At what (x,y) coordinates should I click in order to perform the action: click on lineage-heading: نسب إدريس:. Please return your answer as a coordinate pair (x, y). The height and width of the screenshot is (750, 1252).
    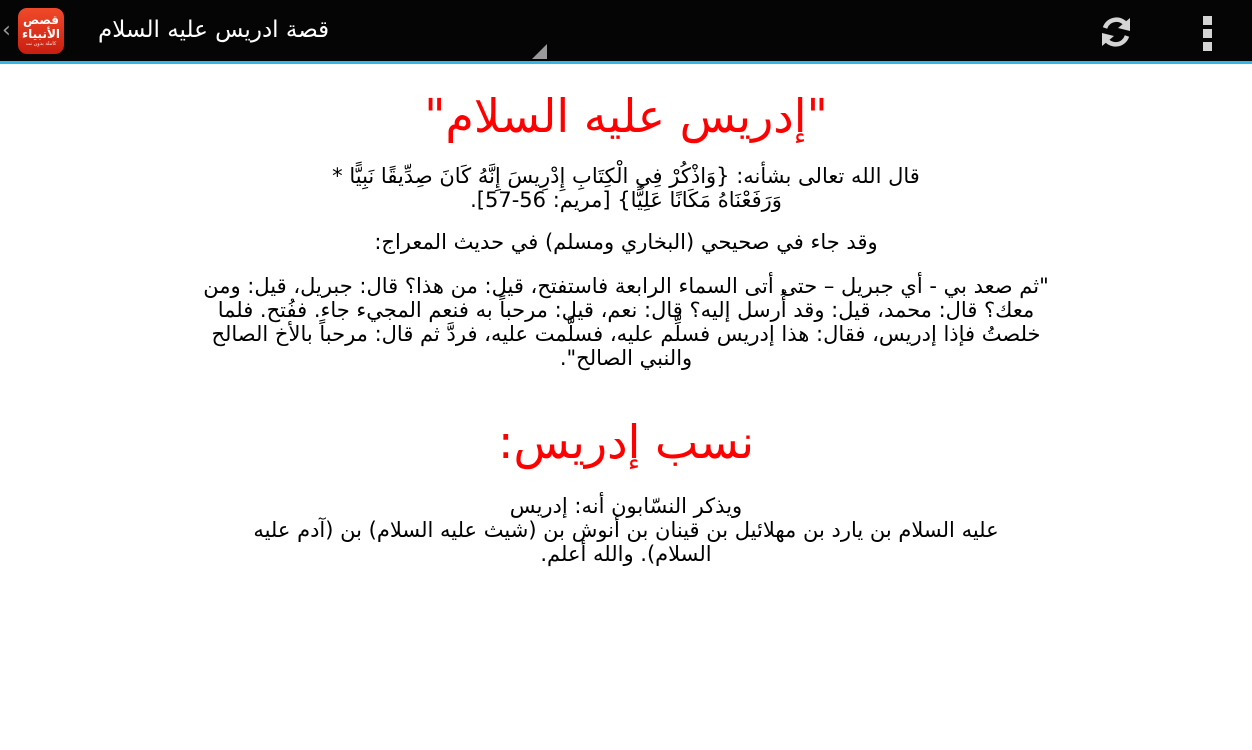
    Looking at the image, I should click on (626, 442).